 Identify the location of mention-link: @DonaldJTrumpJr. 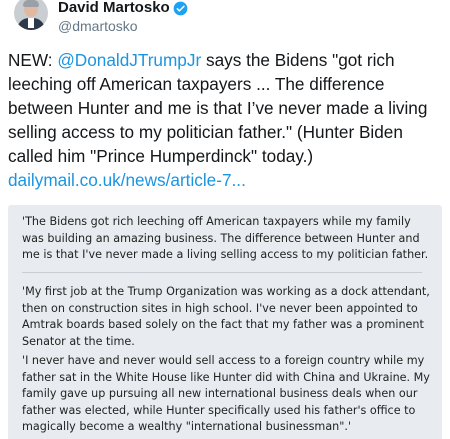
(129, 60).